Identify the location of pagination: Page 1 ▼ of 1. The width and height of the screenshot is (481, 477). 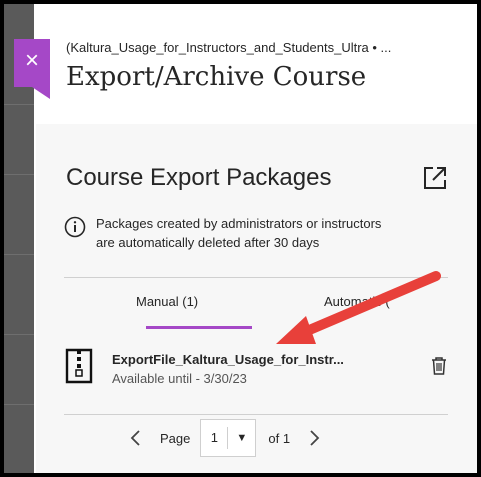
(256, 438).